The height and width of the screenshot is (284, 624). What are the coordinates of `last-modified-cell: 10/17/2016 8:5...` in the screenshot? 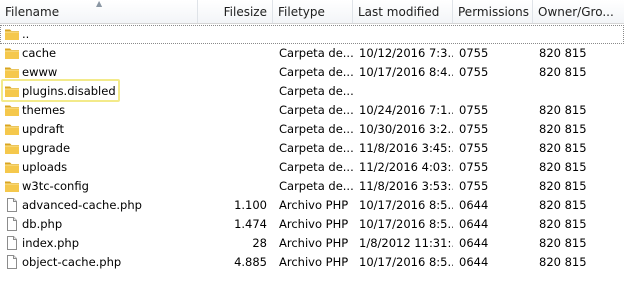 It's located at (406, 224).